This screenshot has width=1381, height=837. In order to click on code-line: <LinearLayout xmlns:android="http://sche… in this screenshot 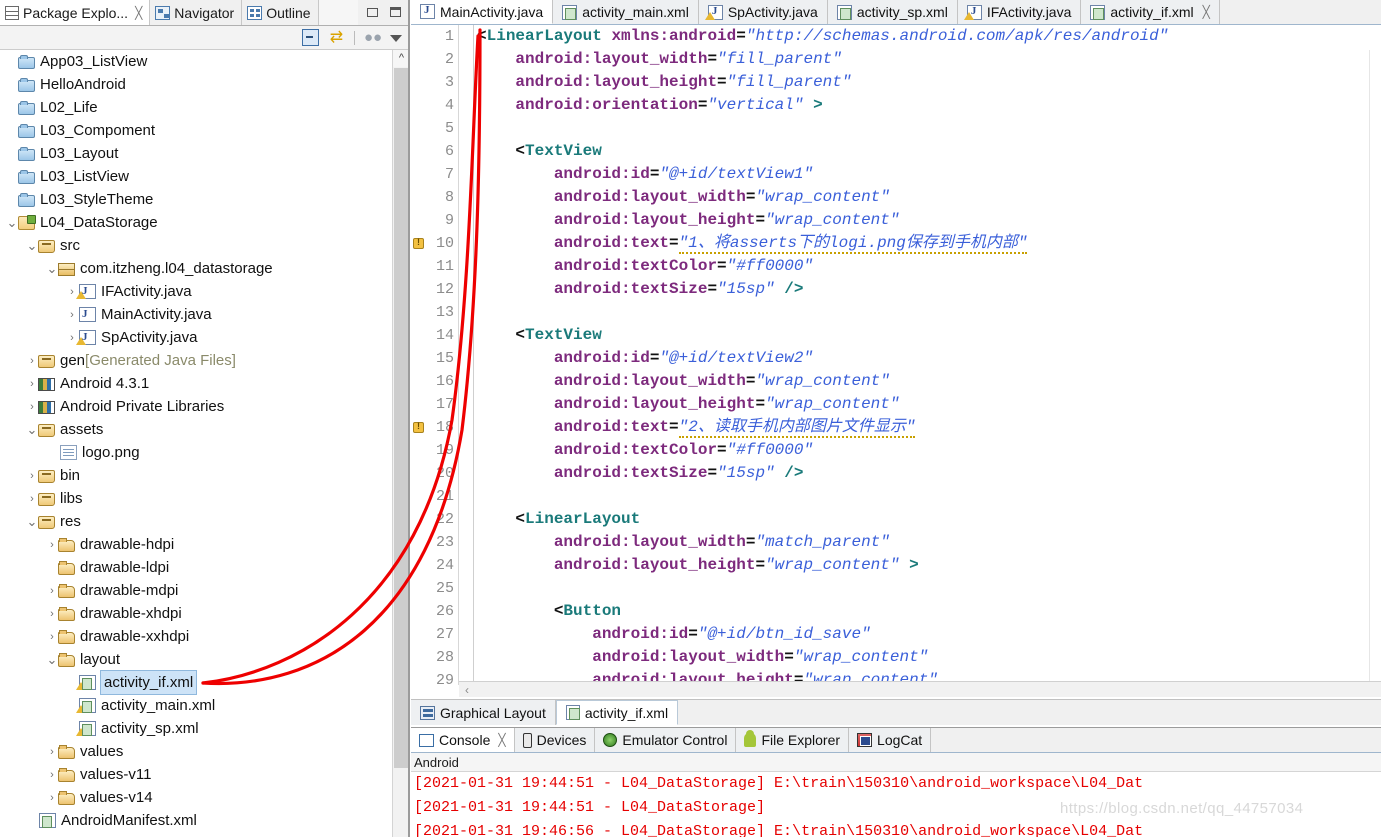, I will do `click(929, 36)`.